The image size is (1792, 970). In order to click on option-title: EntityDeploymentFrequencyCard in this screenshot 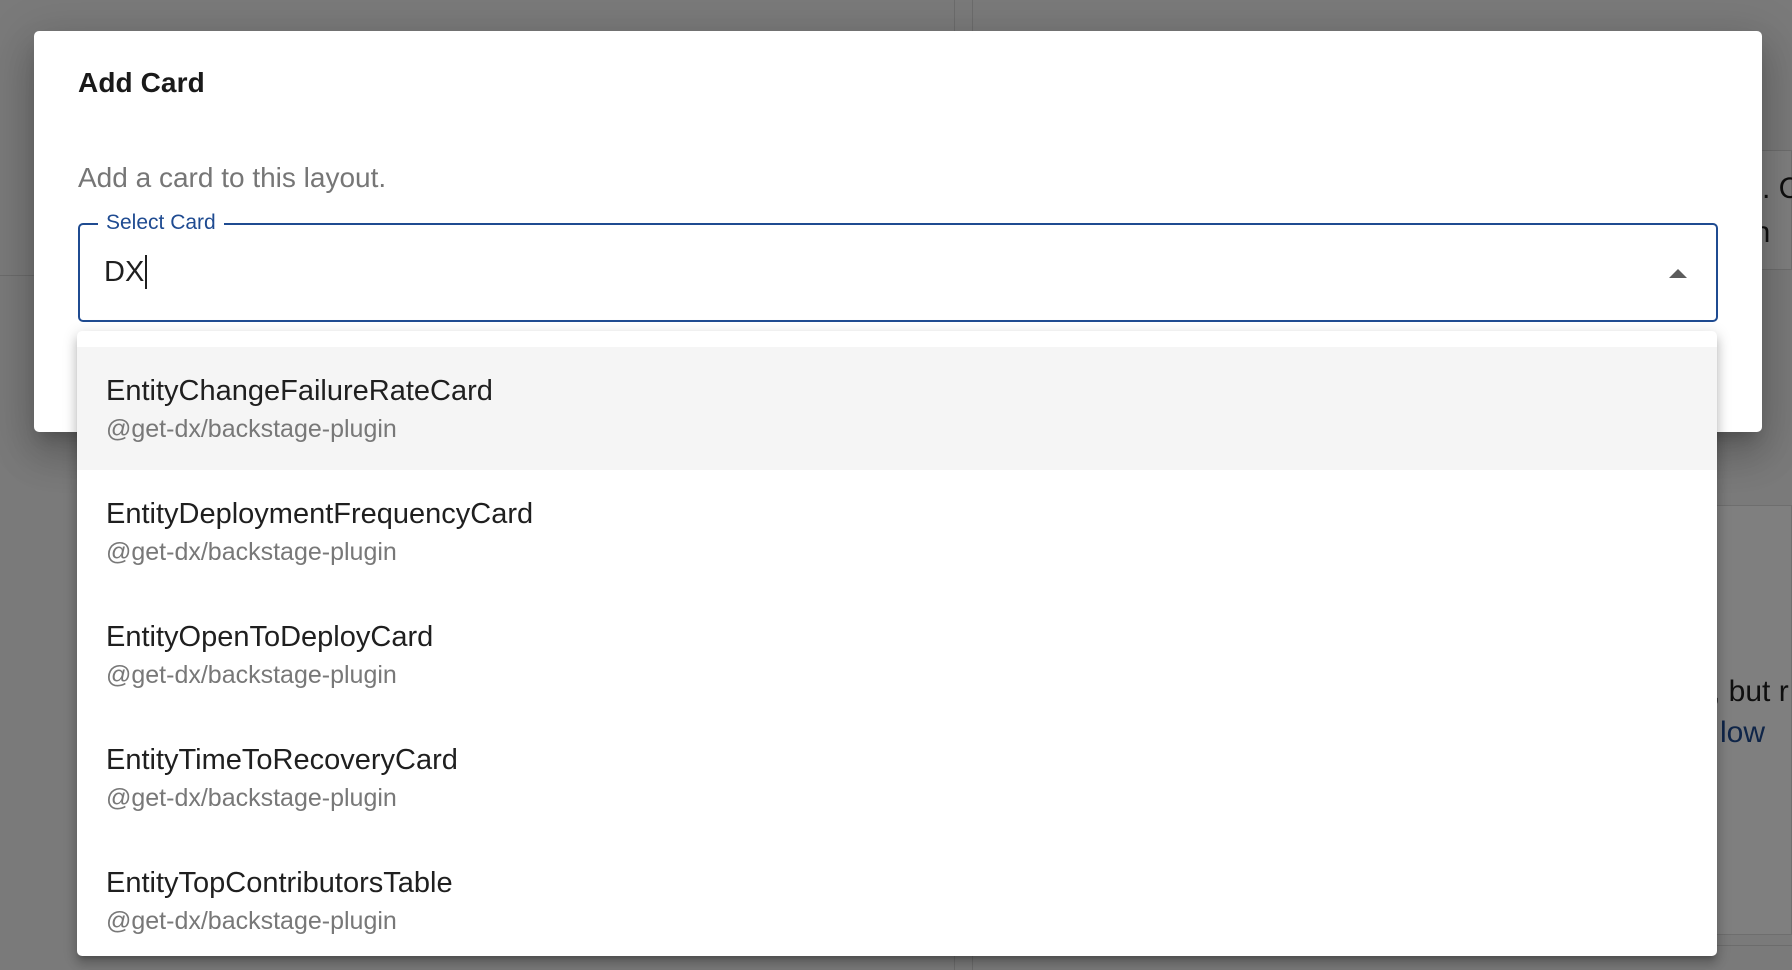, I will do `click(320, 514)`.